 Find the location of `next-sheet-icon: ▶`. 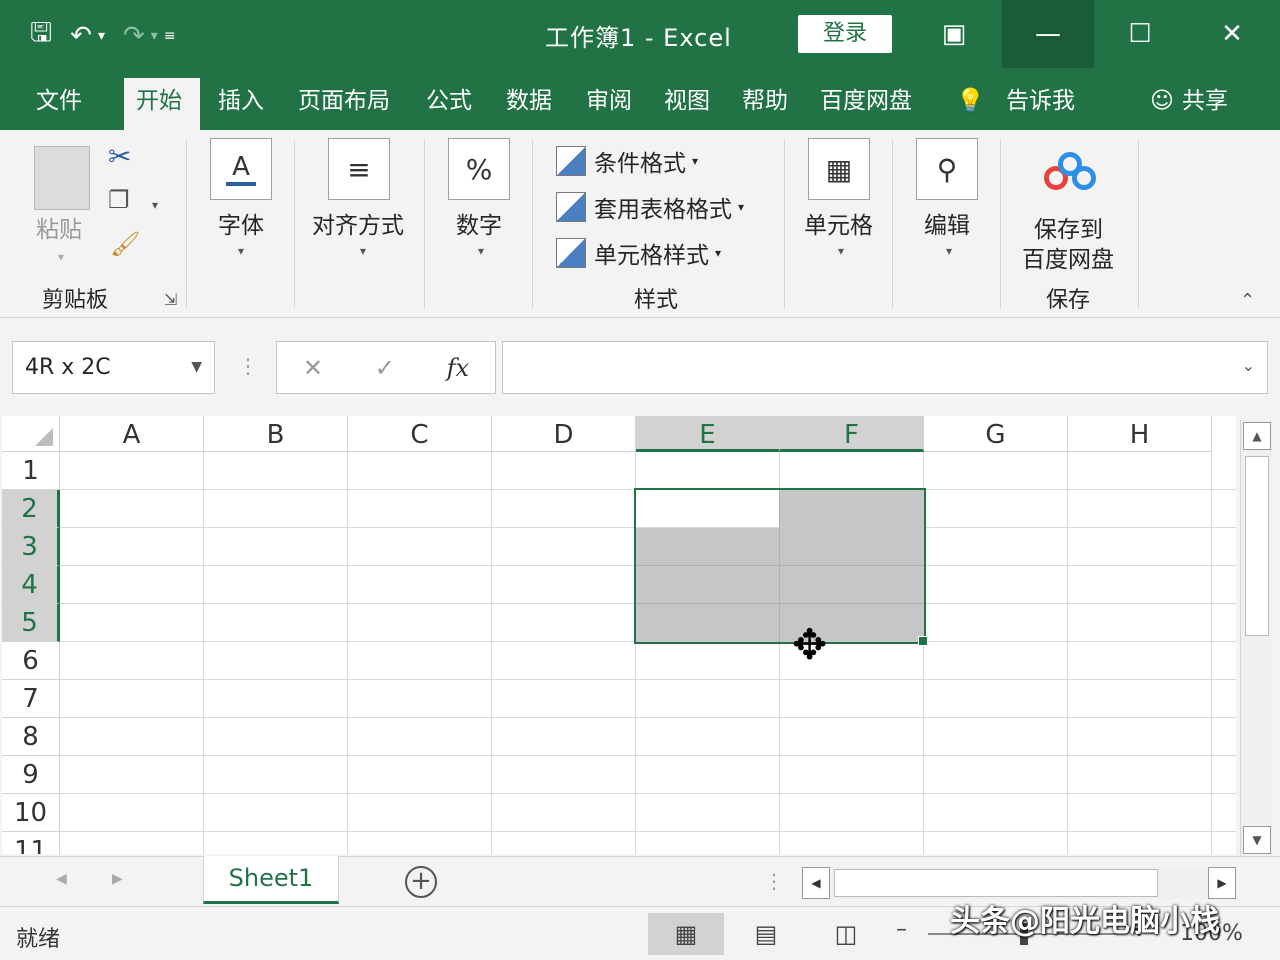

next-sheet-icon: ▶ is located at coordinates (117, 879).